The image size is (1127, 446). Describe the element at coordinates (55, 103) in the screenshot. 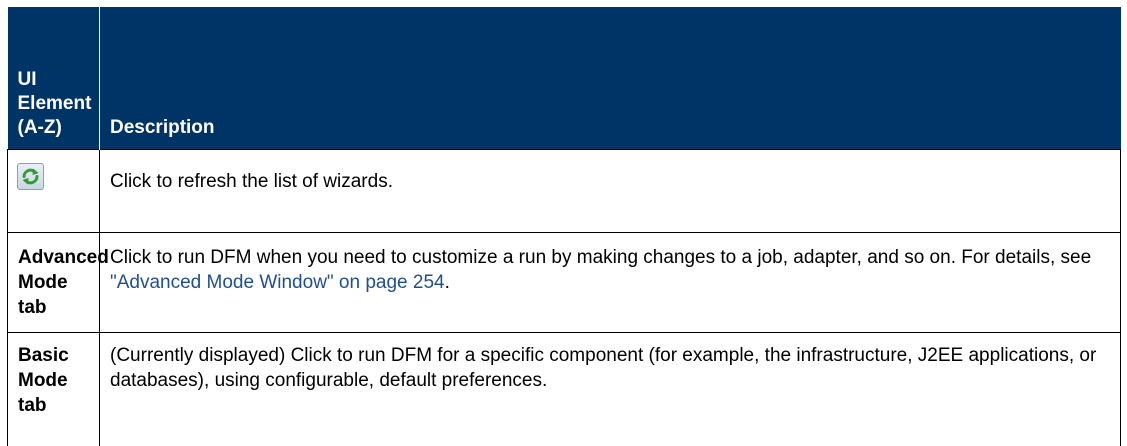

I see `header-ui-element-line2: Element` at that location.